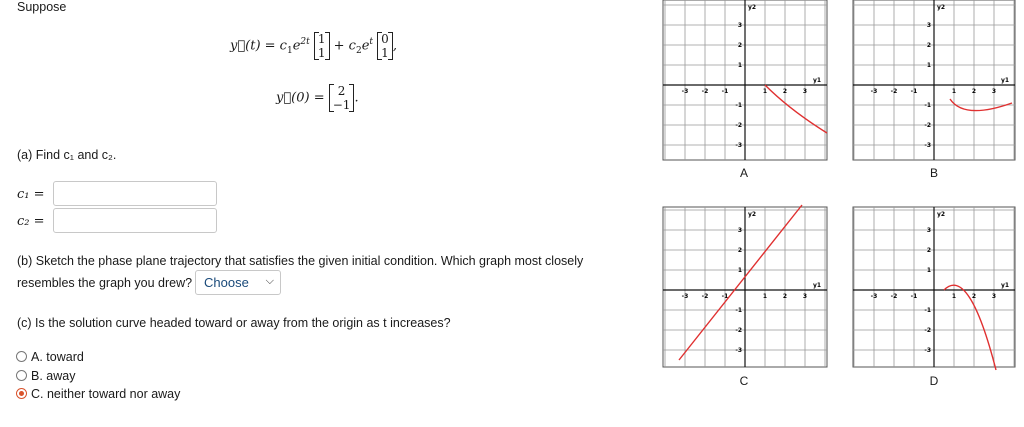 This screenshot has height=427, width=1024. I want to click on graph-label-a: A, so click(743, 173).